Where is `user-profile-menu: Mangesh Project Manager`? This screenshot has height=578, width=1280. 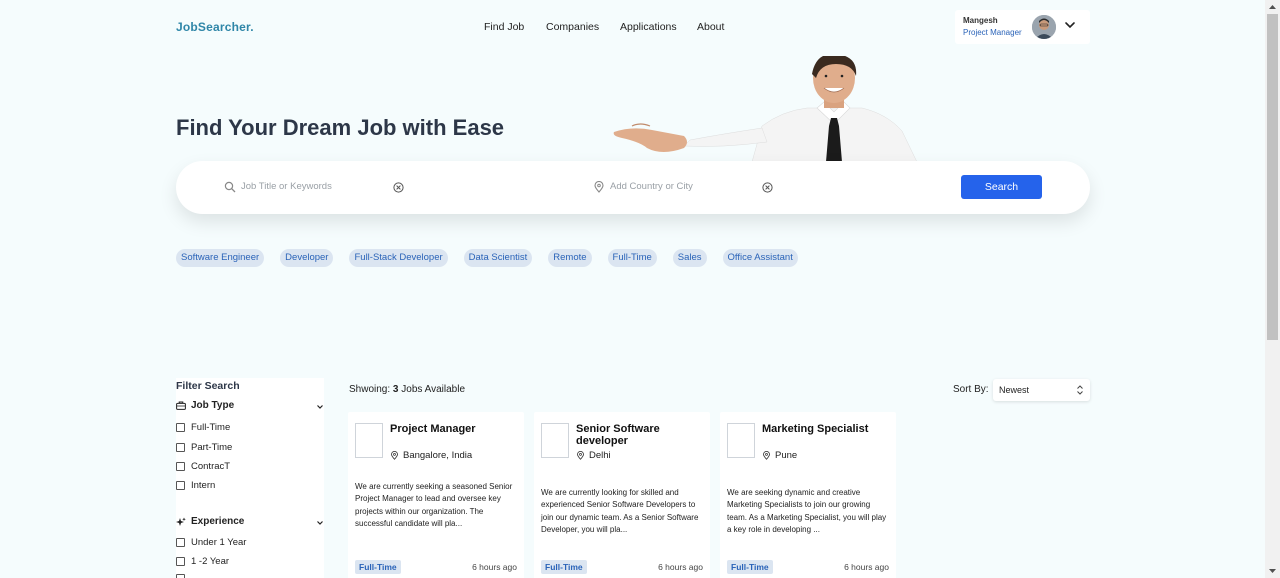
user-profile-menu: Mangesh Project Manager is located at coordinates (1022, 27).